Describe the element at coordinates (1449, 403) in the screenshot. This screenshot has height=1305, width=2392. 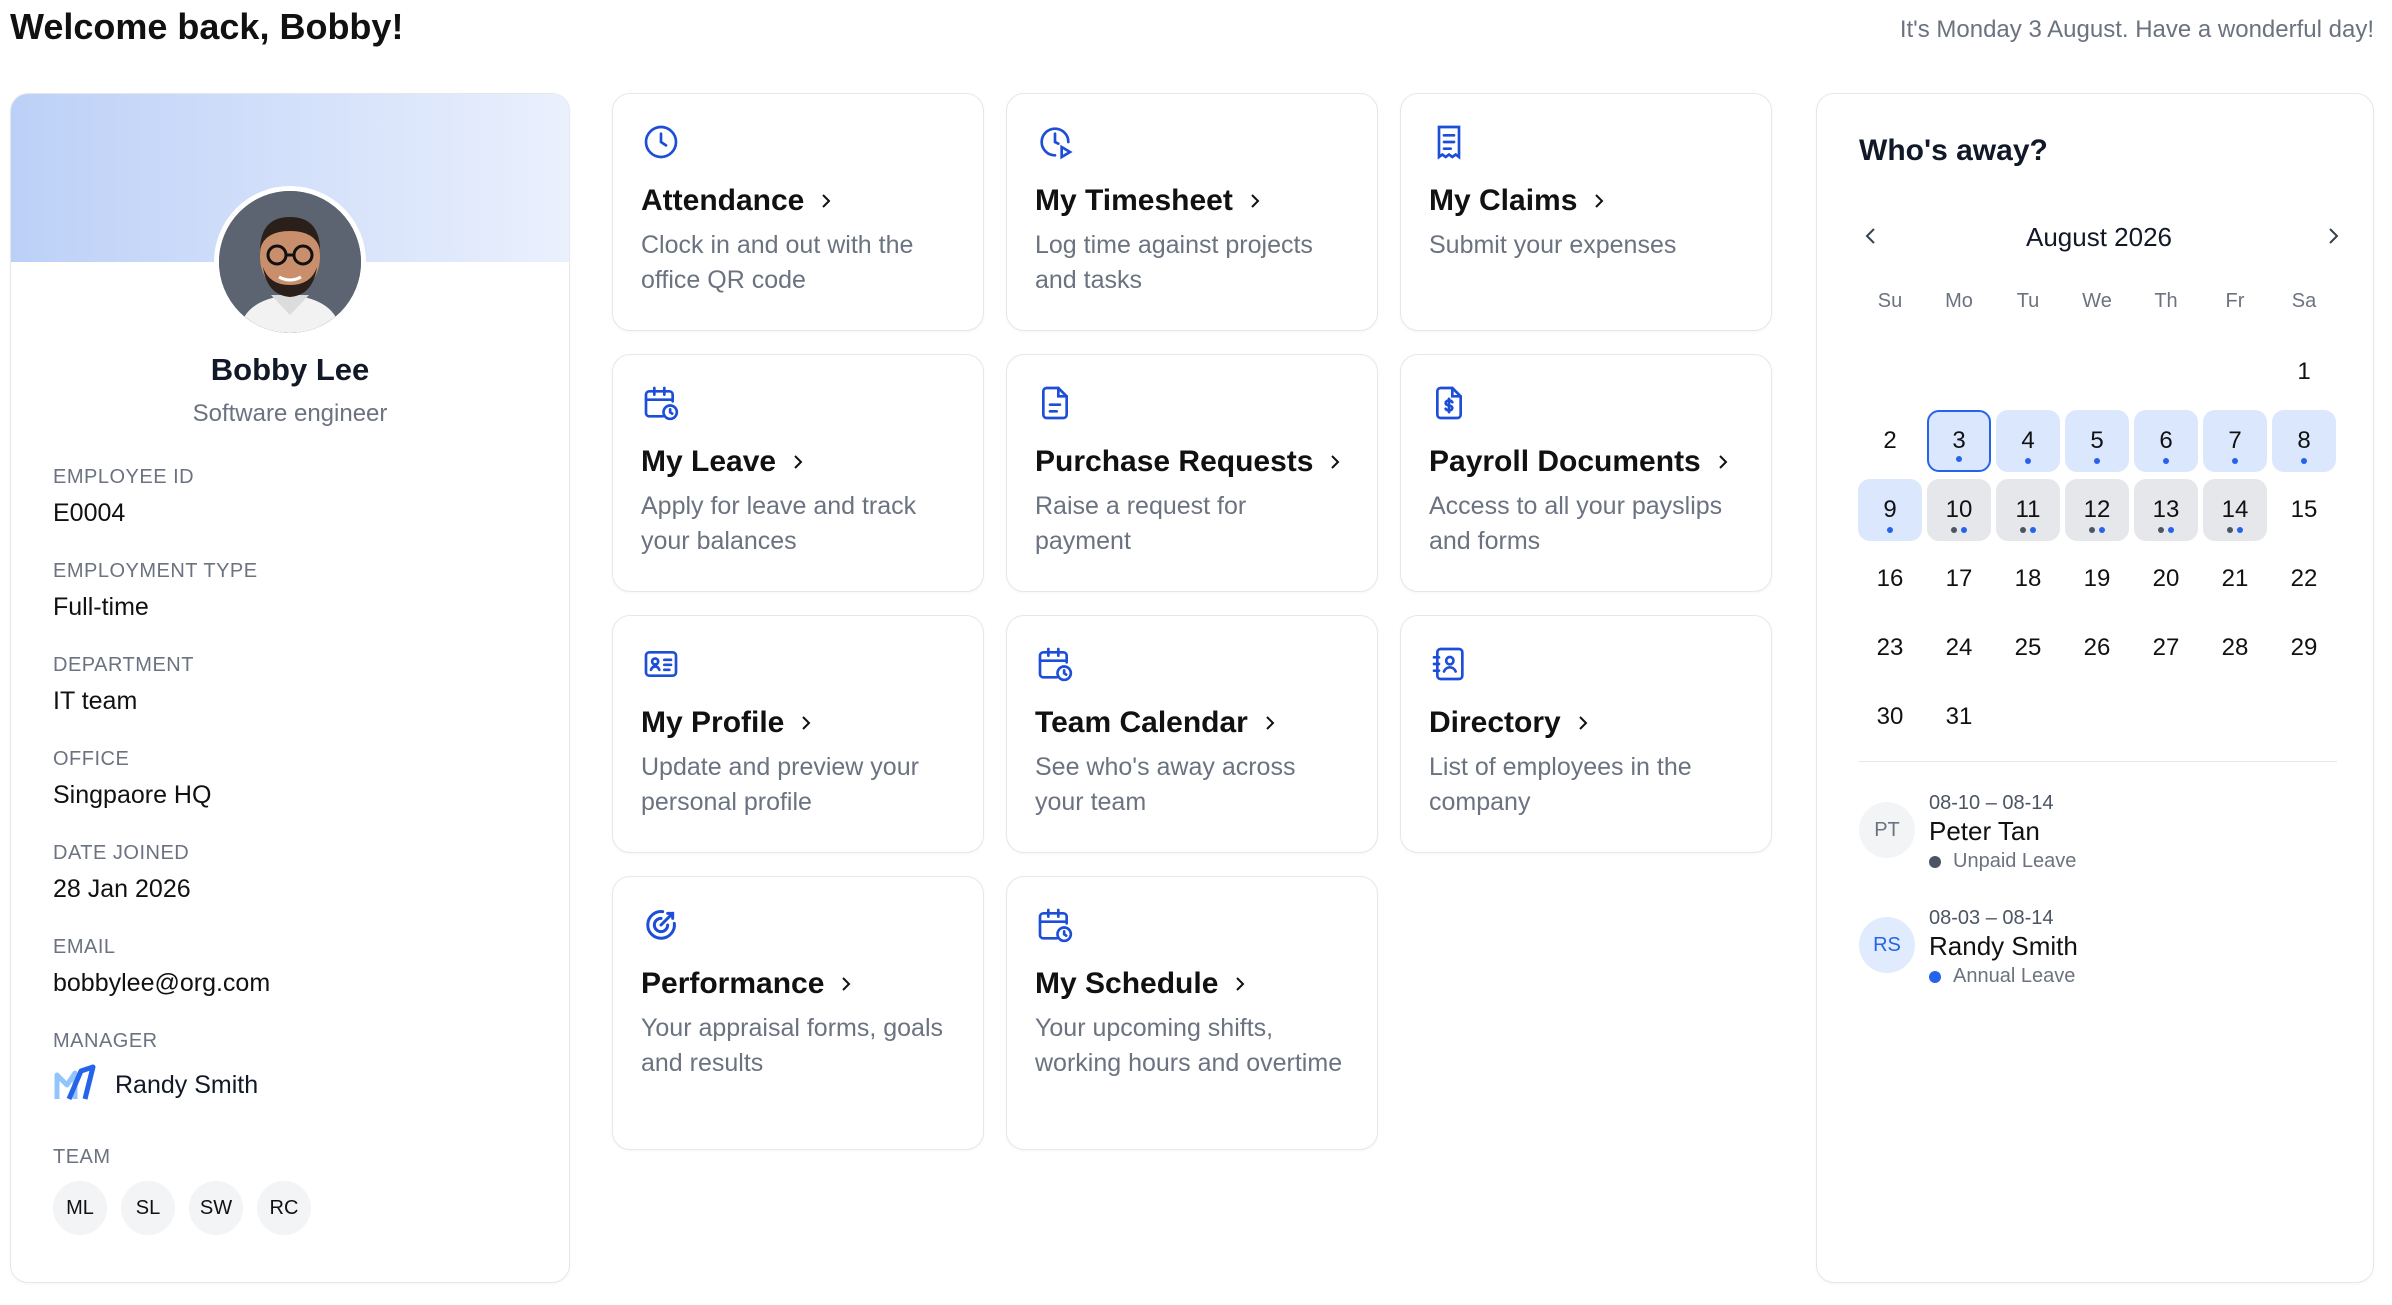
I see `dollar-document-icon` at that location.